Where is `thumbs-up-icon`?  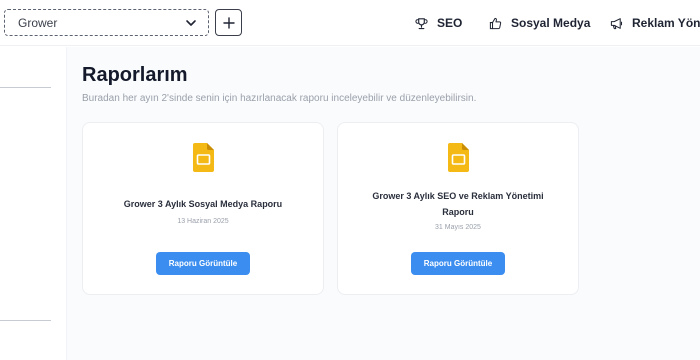
thumbs-up-icon is located at coordinates (495, 23).